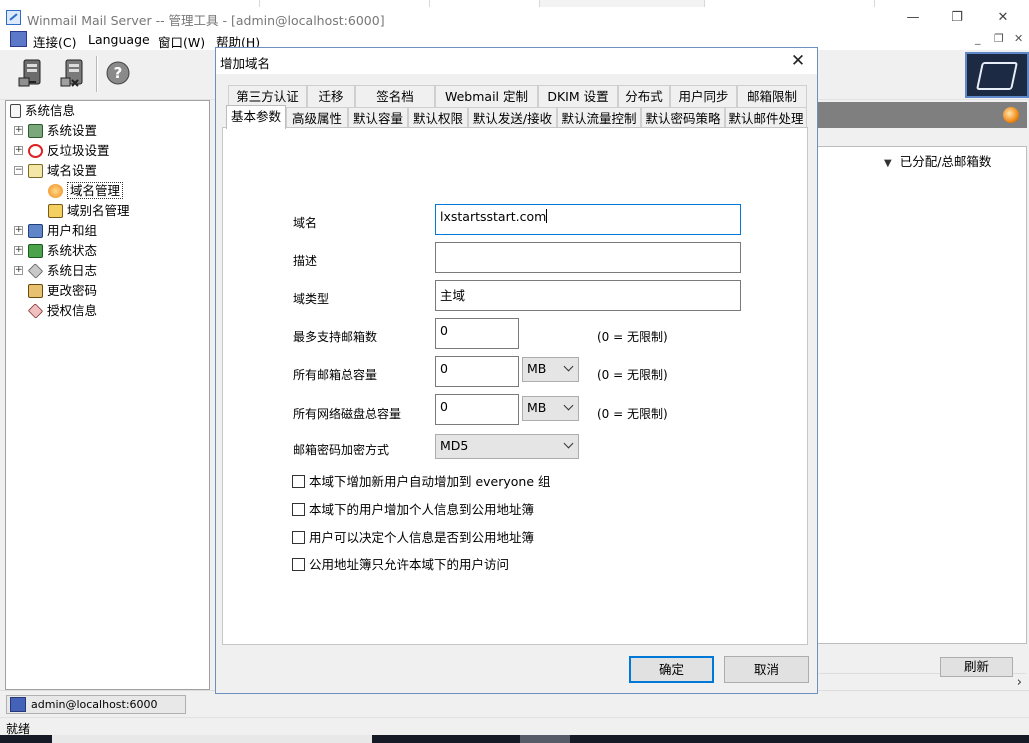 This screenshot has width=1029, height=743. Describe the element at coordinates (256, 117) in the screenshot. I see `tab-basic-params: 基本参数` at that location.